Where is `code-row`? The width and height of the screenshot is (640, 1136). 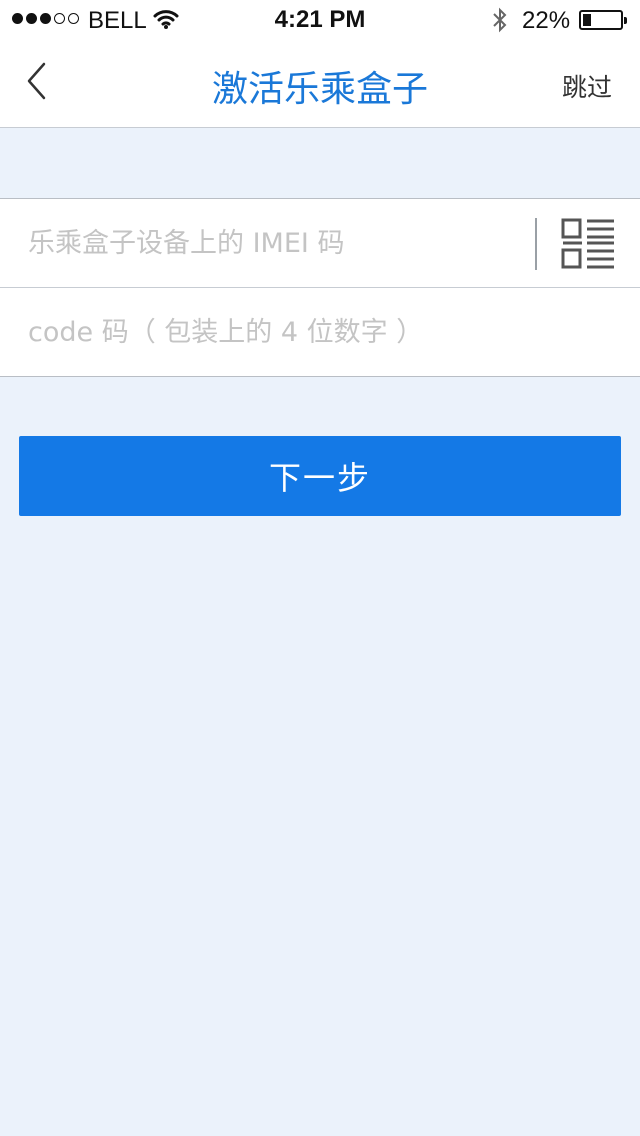
code-row is located at coordinates (320, 332).